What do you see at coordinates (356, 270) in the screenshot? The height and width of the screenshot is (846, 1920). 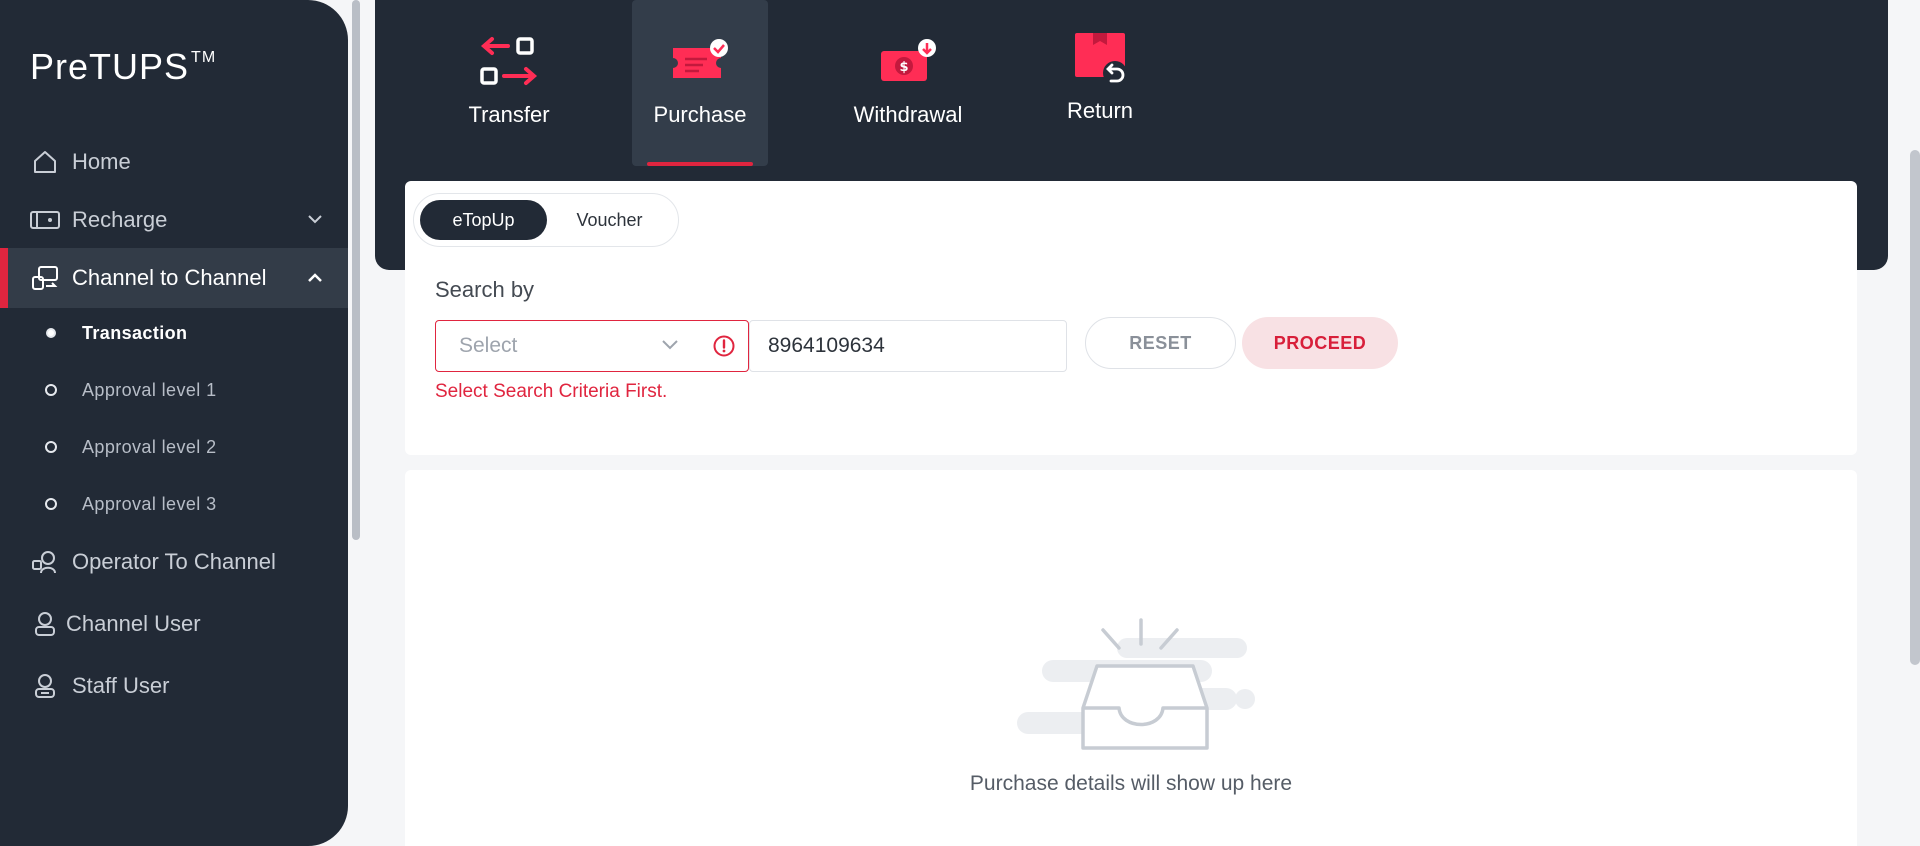 I see `sidebar-scrollbar` at bounding box center [356, 270].